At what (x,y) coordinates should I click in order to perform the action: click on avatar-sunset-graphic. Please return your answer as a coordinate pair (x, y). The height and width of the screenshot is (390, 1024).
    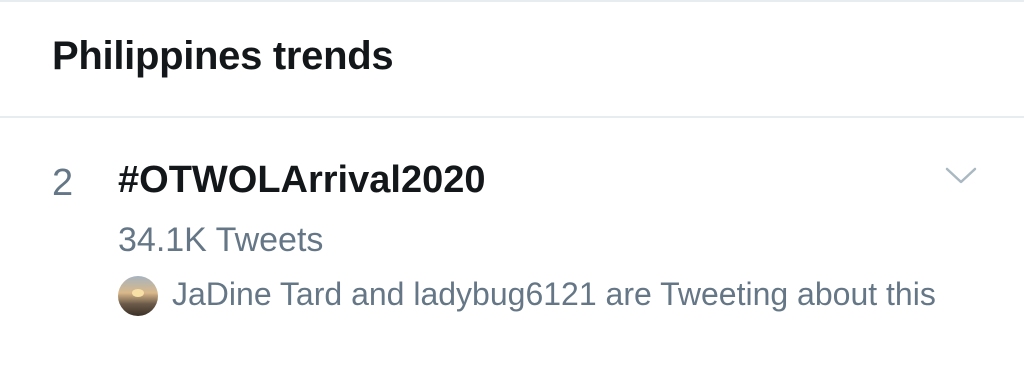
    Looking at the image, I should click on (138, 293).